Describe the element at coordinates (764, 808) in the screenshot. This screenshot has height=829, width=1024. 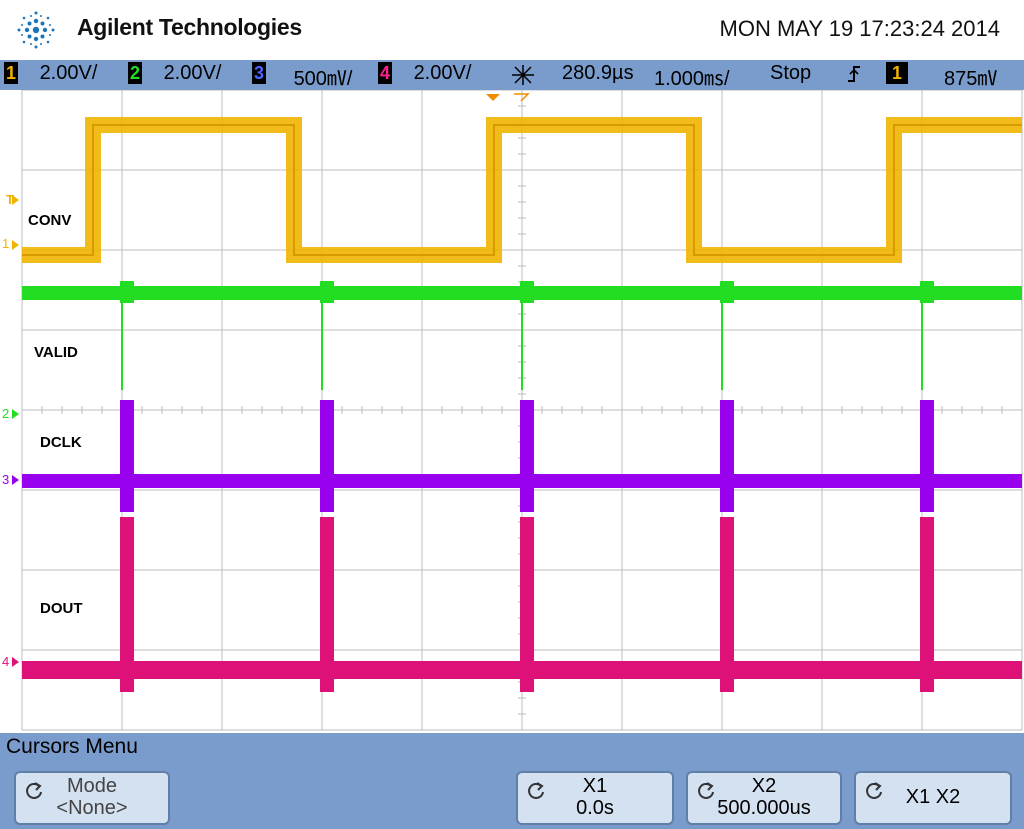
I see `x2-value: 500.000us` at that location.